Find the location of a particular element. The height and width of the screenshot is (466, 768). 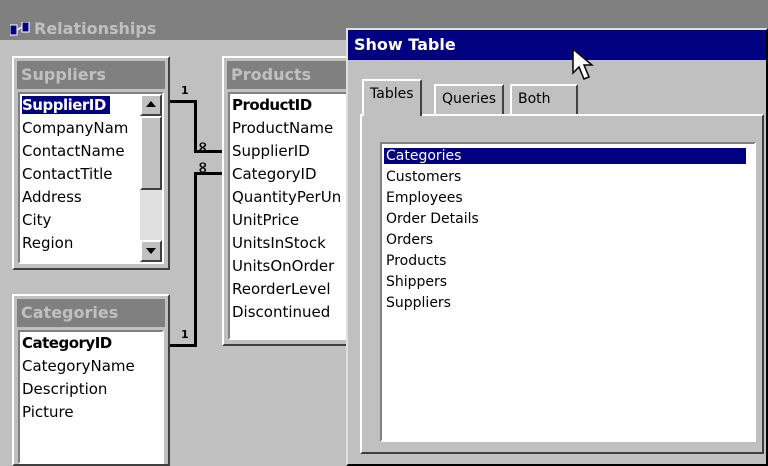

show-table-title: Show Table is located at coordinates (557, 45).